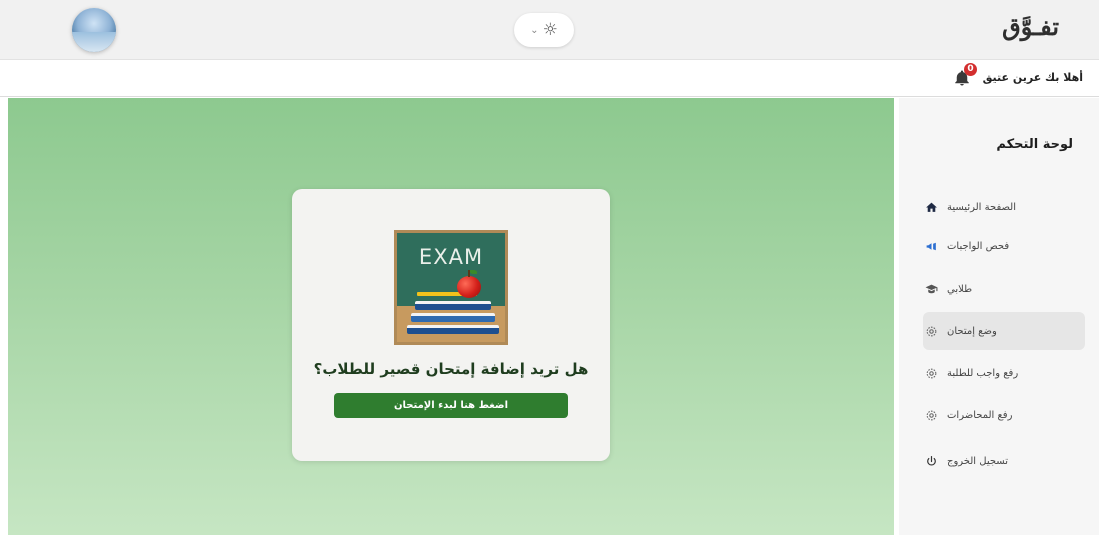  What do you see at coordinates (983, 373) in the screenshot?
I see `sidebar-item-label: رفع واجب للطلبة` at bounding box center [983, 373].